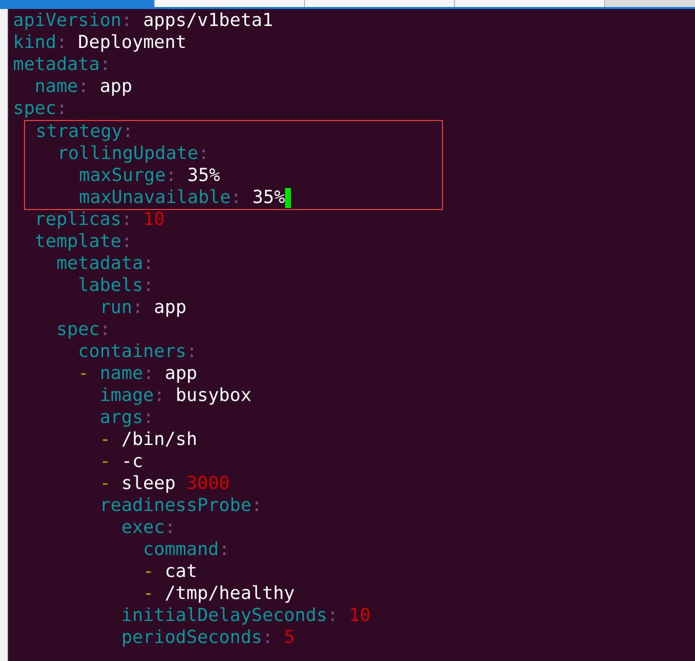 The width and height of the screenshot is (695, 661). Describe the element at coordinates (99, 220) in the screenshot. I see `code-line: replicas: 10` at that location.